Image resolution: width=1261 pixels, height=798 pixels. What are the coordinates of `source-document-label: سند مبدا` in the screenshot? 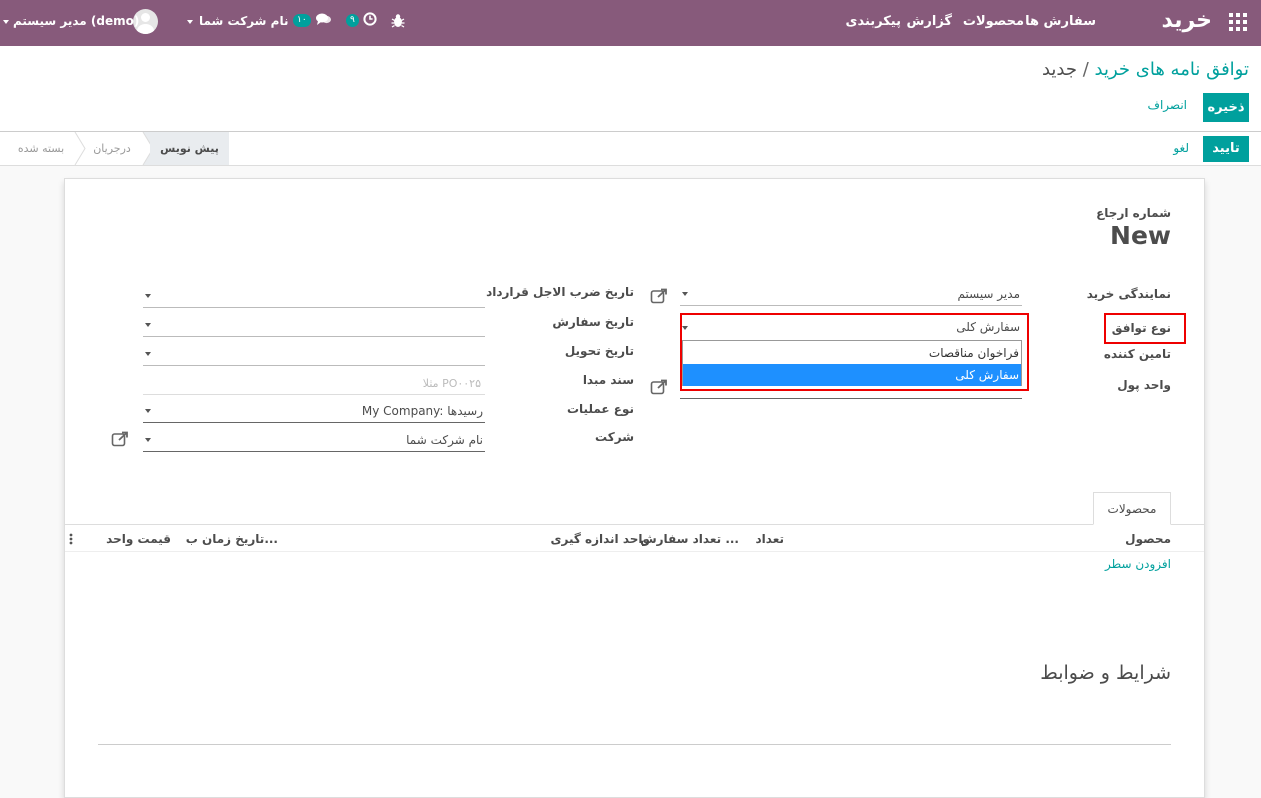 It's located at (608, 380).